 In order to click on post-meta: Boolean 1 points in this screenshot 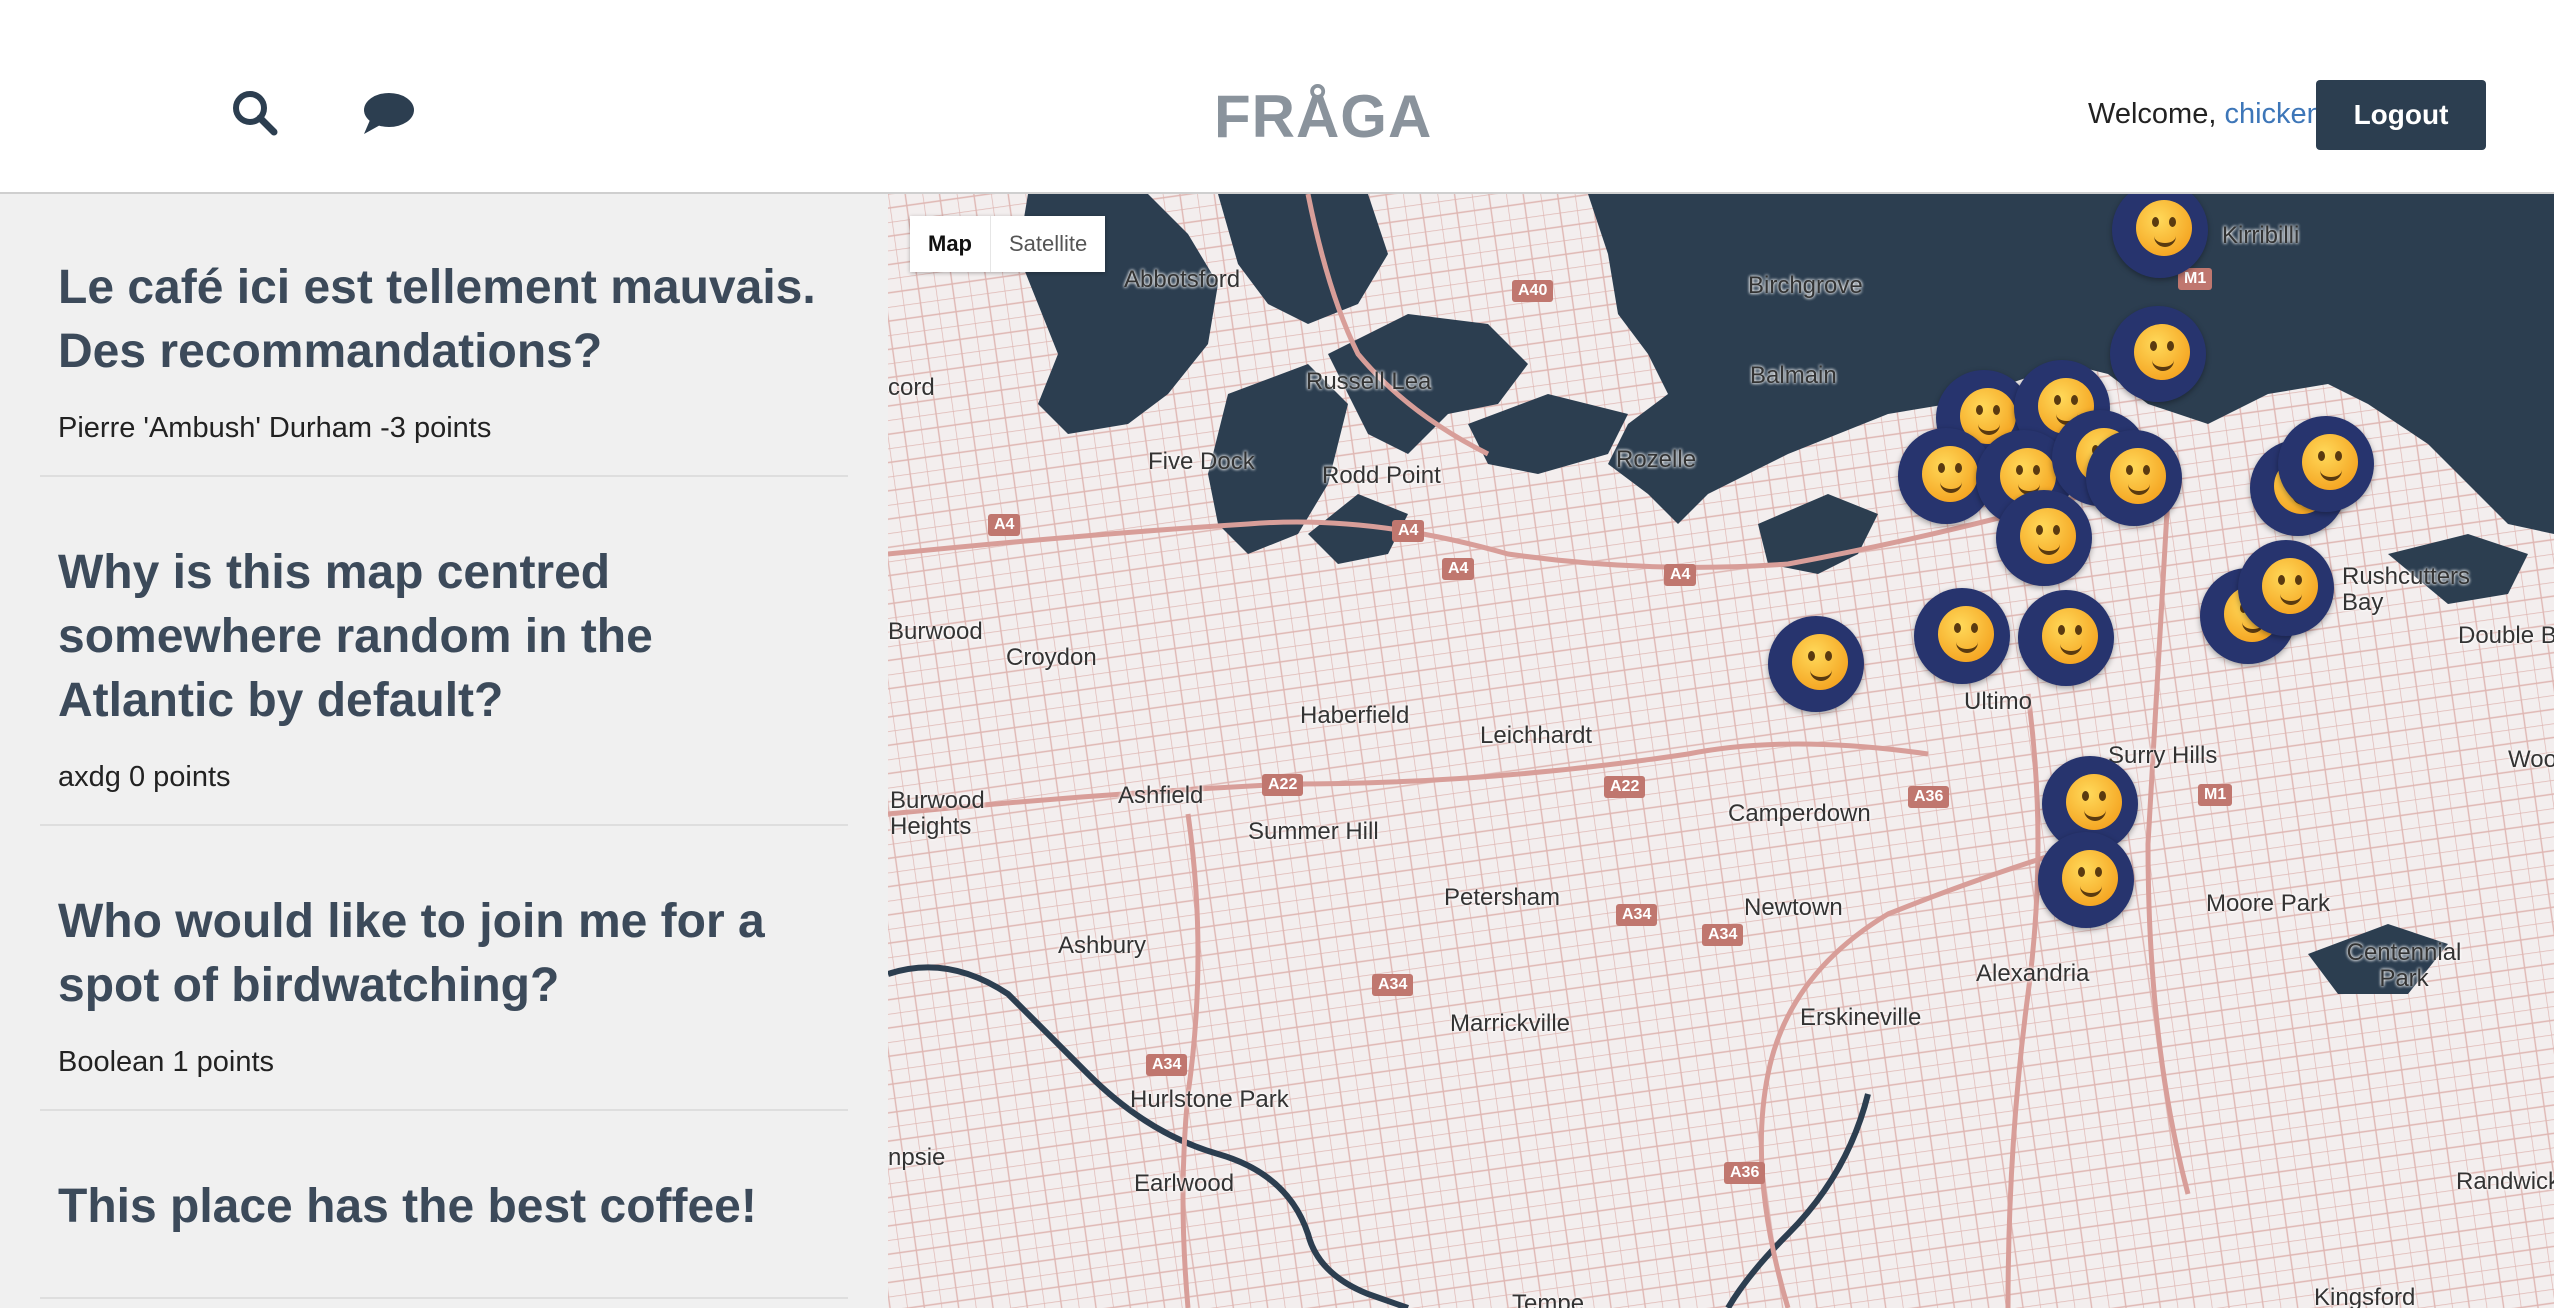, I will do `click(166, 1062)`.